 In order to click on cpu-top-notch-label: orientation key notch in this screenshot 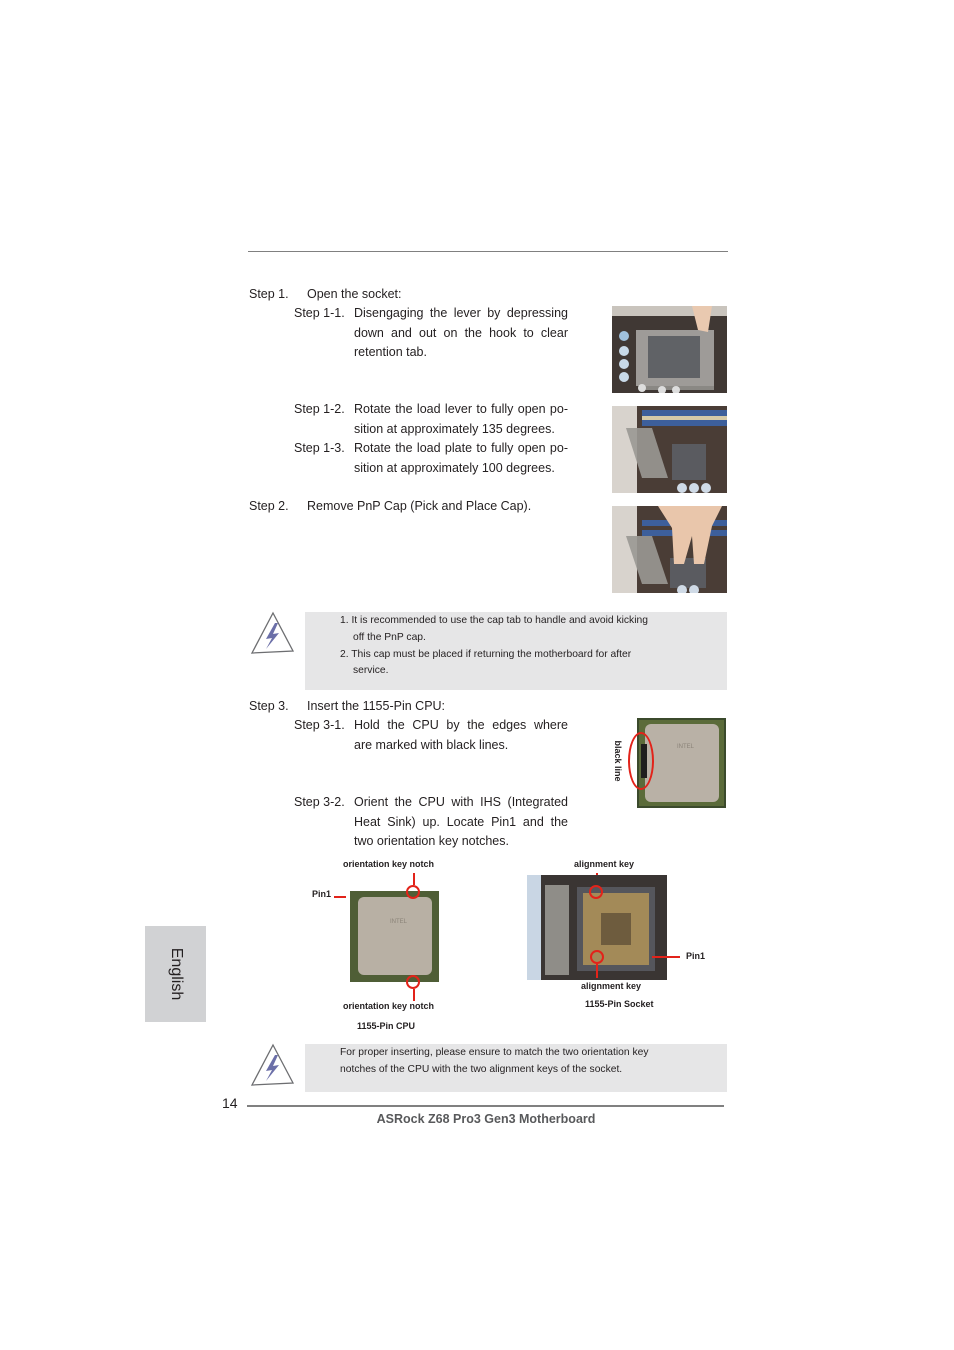, I will do `click(389, 864)`.